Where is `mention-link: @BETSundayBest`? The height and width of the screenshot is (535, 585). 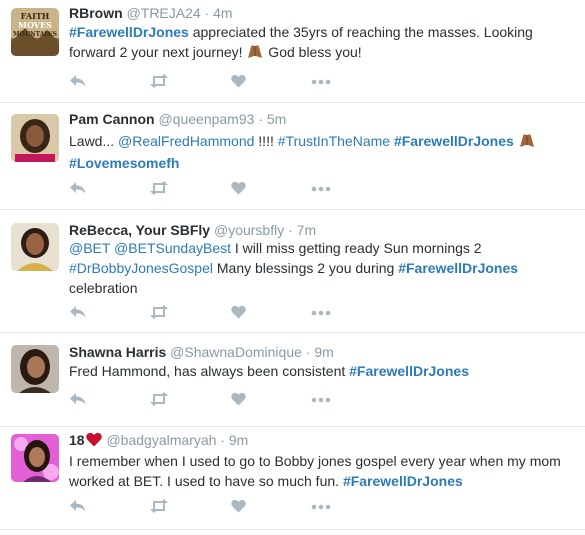
mention-link: @BETSundayBest is located at coordinates (172, 248).